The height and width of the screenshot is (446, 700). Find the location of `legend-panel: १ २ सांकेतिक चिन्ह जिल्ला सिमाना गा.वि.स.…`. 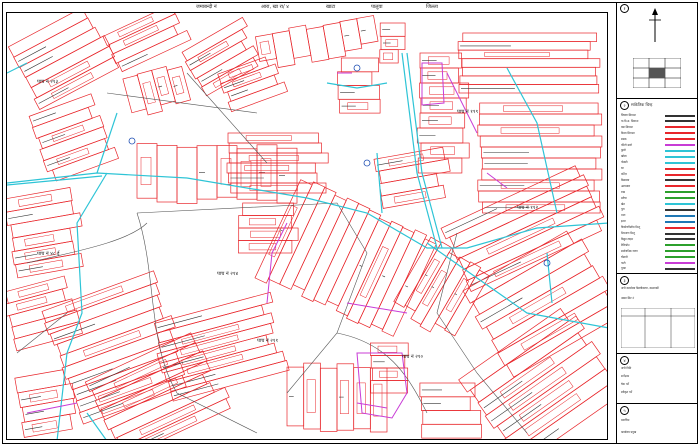

legend-panel: १ २ सांकेतिक चिन्ह जिल्ला सिमाना गा.वि.स.… is located at coordinates (657, 223).